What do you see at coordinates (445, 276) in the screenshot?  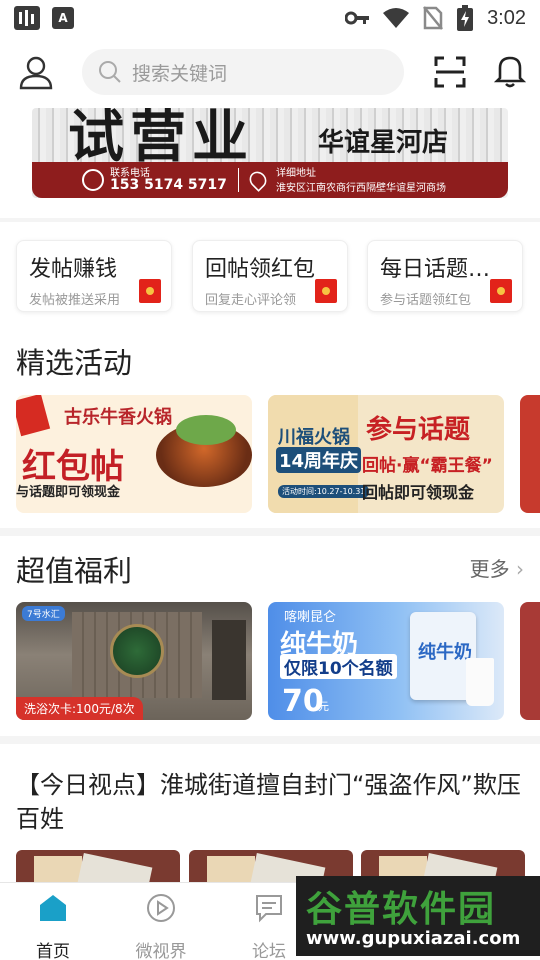 I see `task-card-daily-topic: 每日话题… 参与话题领红包` at bounding box center [445, 276].